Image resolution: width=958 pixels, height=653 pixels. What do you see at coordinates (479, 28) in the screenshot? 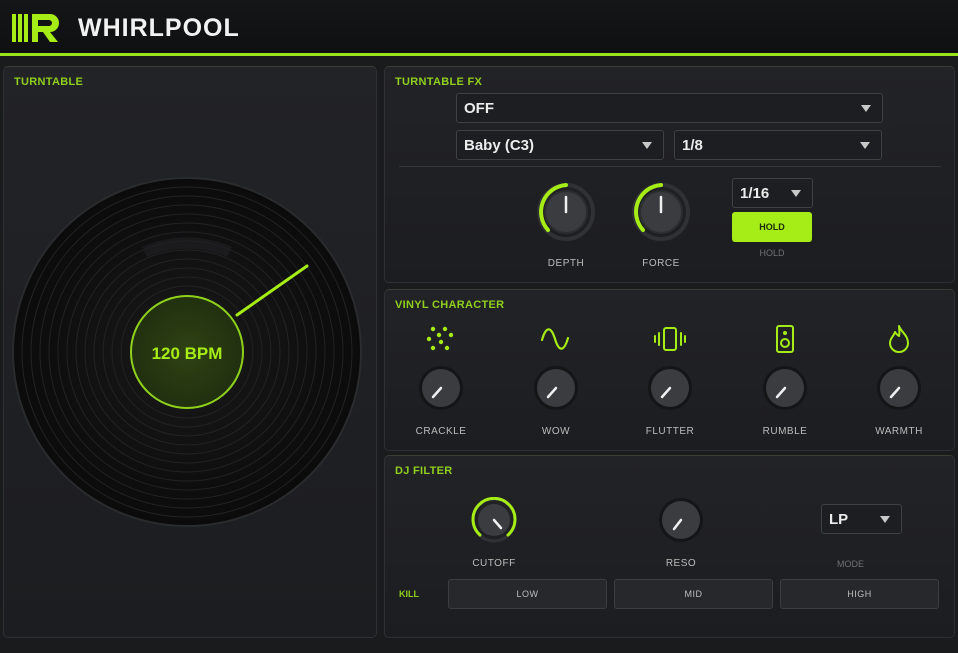
I see `app-header: WHIRLPOOL` at bounding box center [479, 28].